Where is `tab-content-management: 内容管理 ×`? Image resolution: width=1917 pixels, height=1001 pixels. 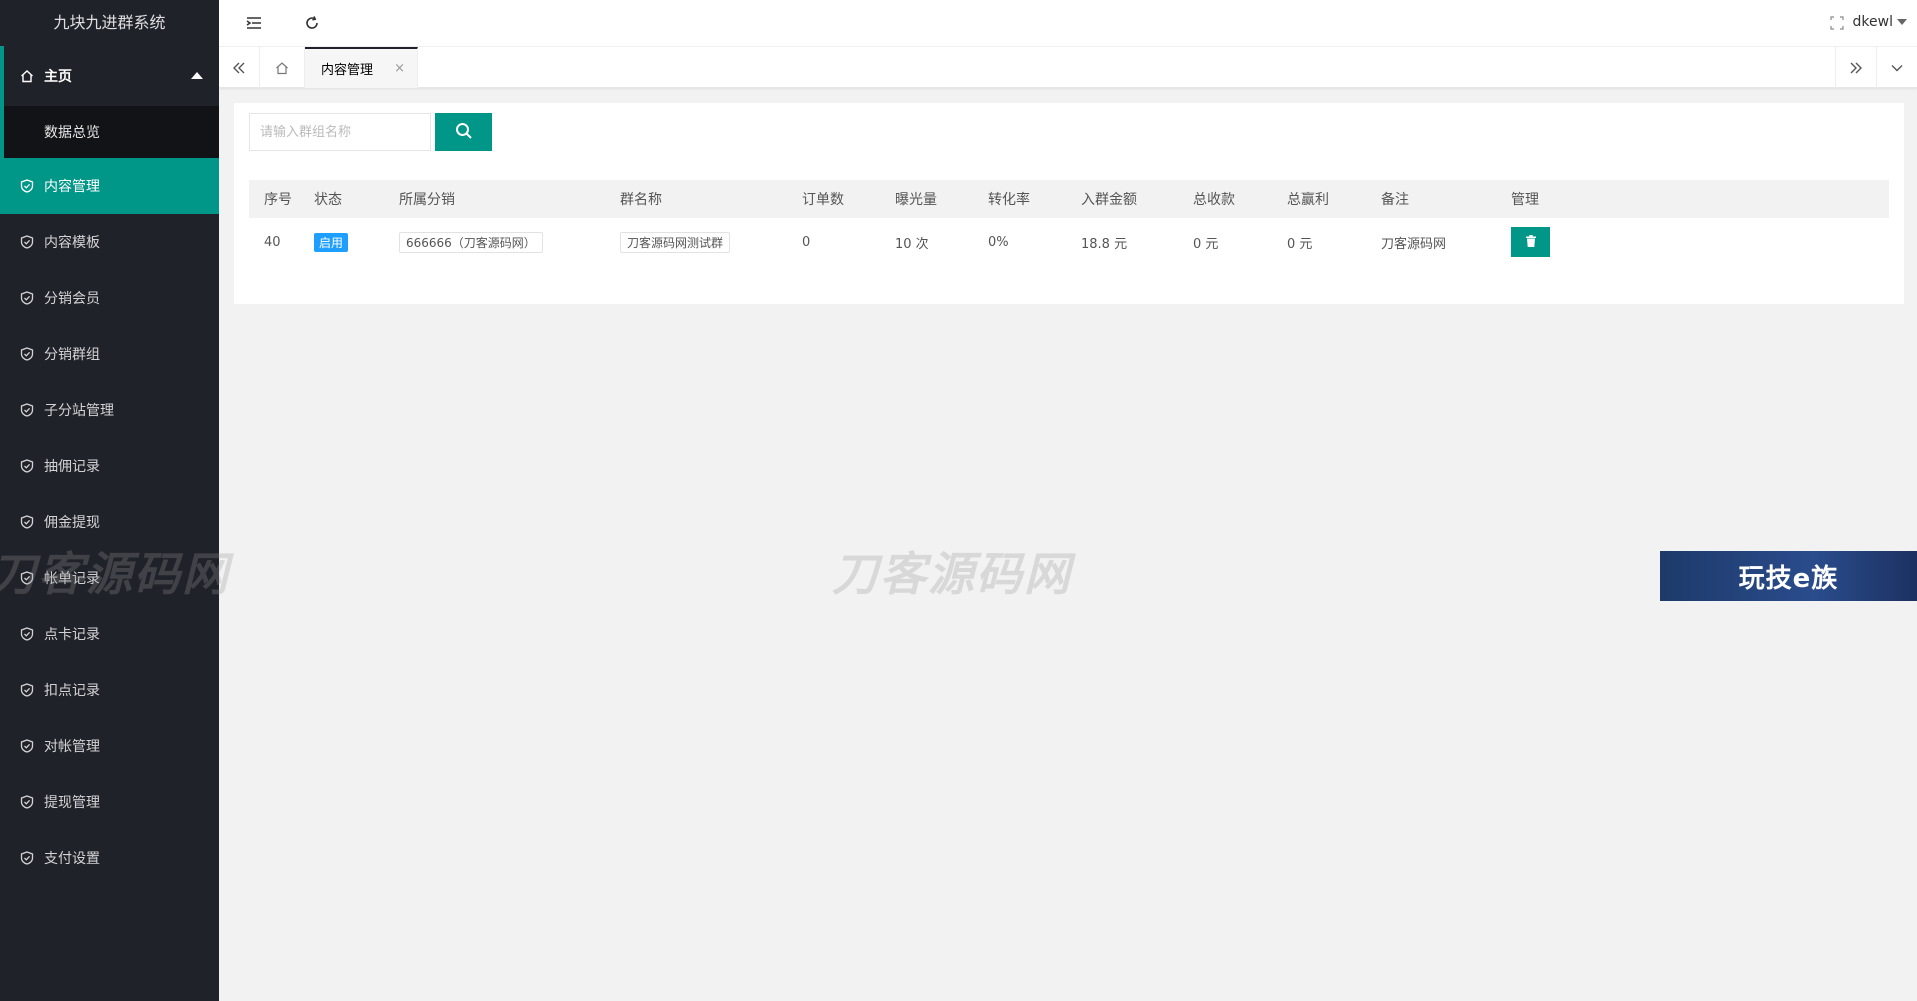
tab-content-management: 内容管理 × is located at coordinates (361, 67).